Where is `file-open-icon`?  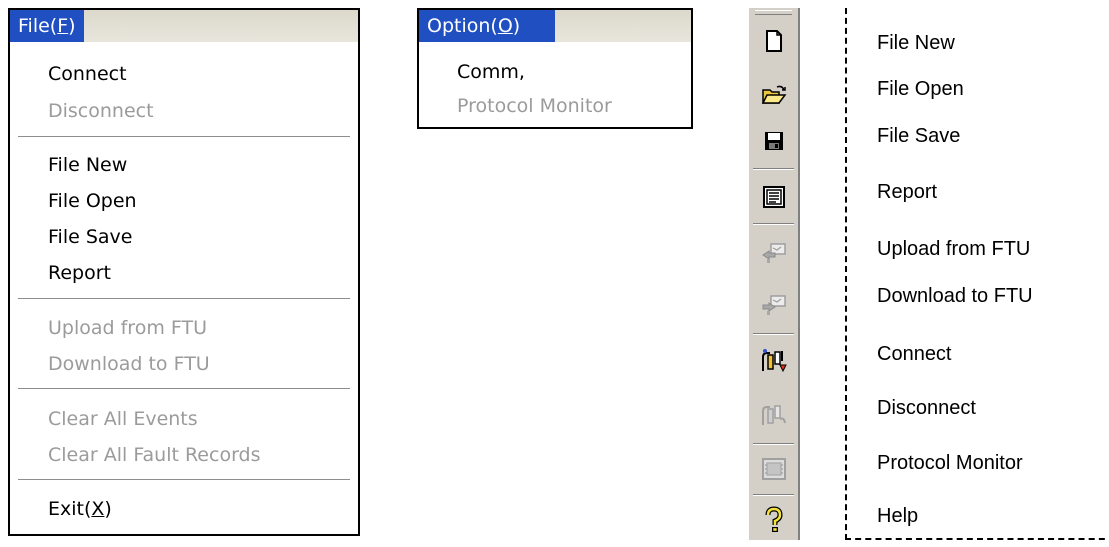
file-open-icon is located at coordinates (774, 94).